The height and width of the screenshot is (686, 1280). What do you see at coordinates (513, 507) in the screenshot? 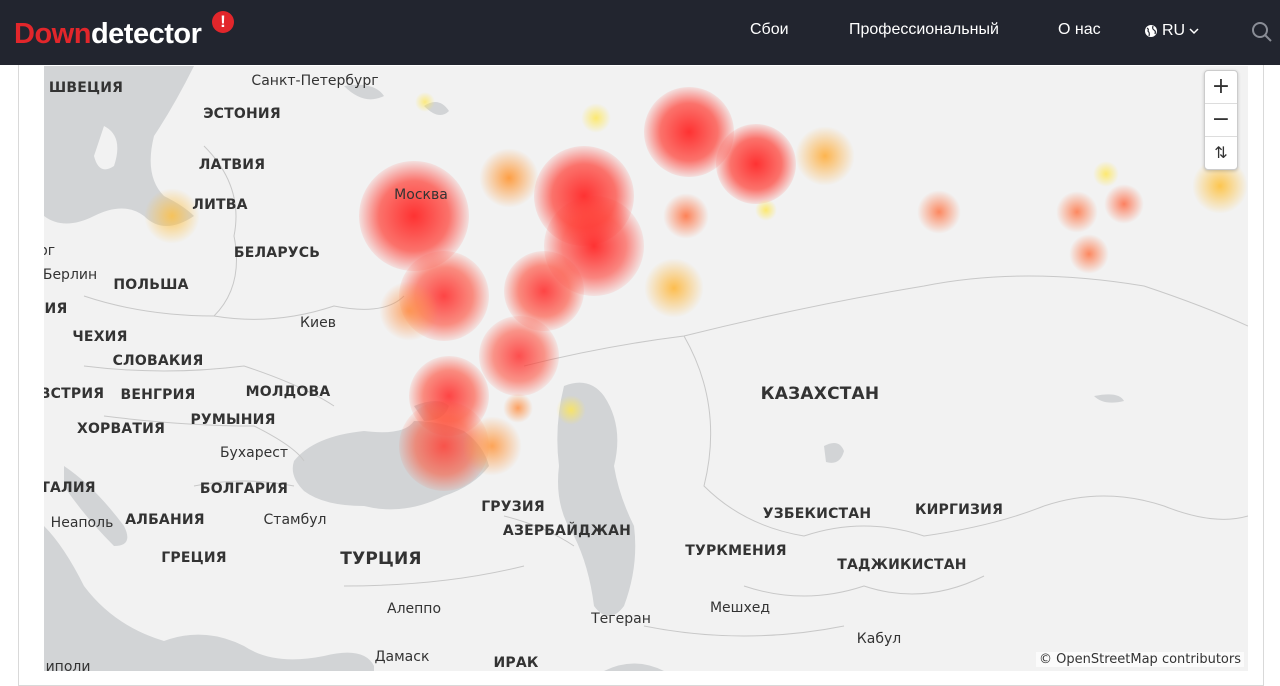
I see `country-label-georgia: ГРУЗИЯ` at bounding box center [513, 507].